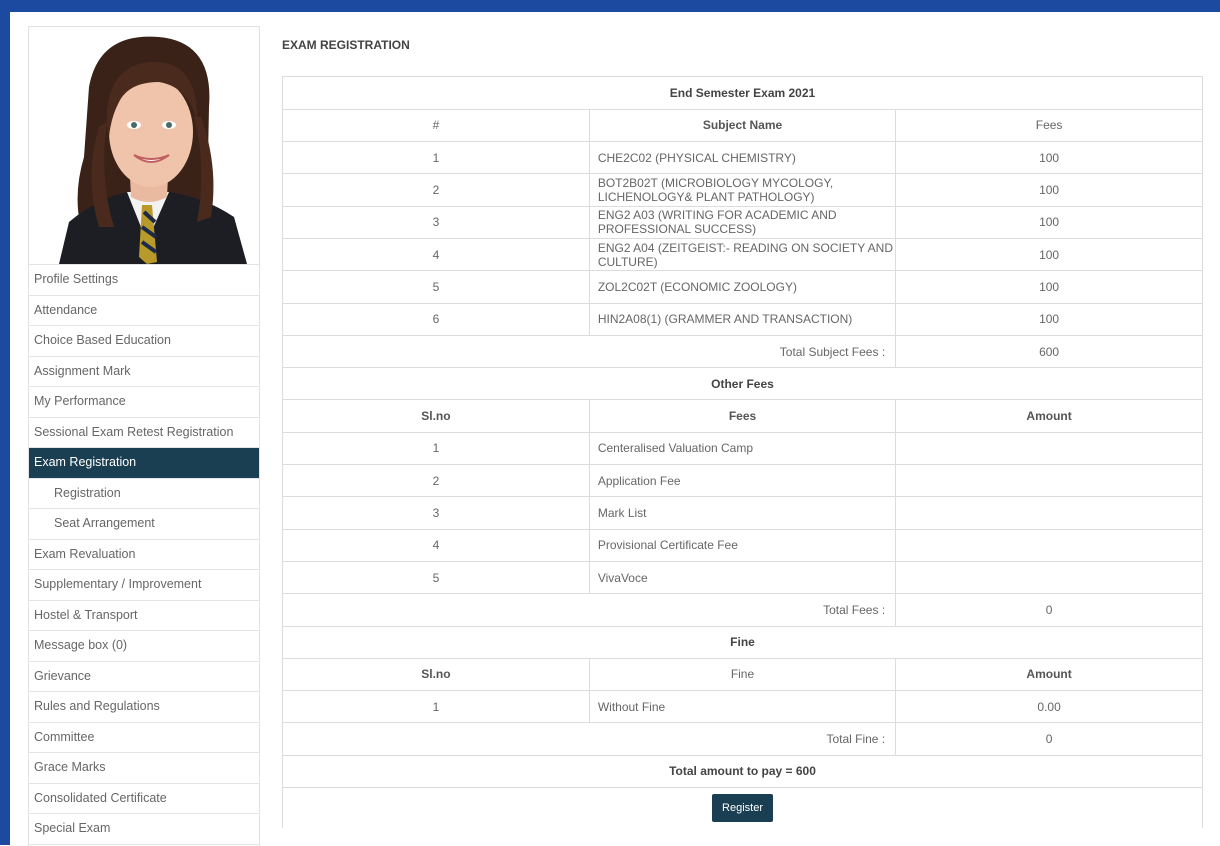 Image resolution: width=1220 pixels, height=846 pixels. Describe the element at coordinates (436, 513) in the screenshot. I see `fee-num: 3` at that location.